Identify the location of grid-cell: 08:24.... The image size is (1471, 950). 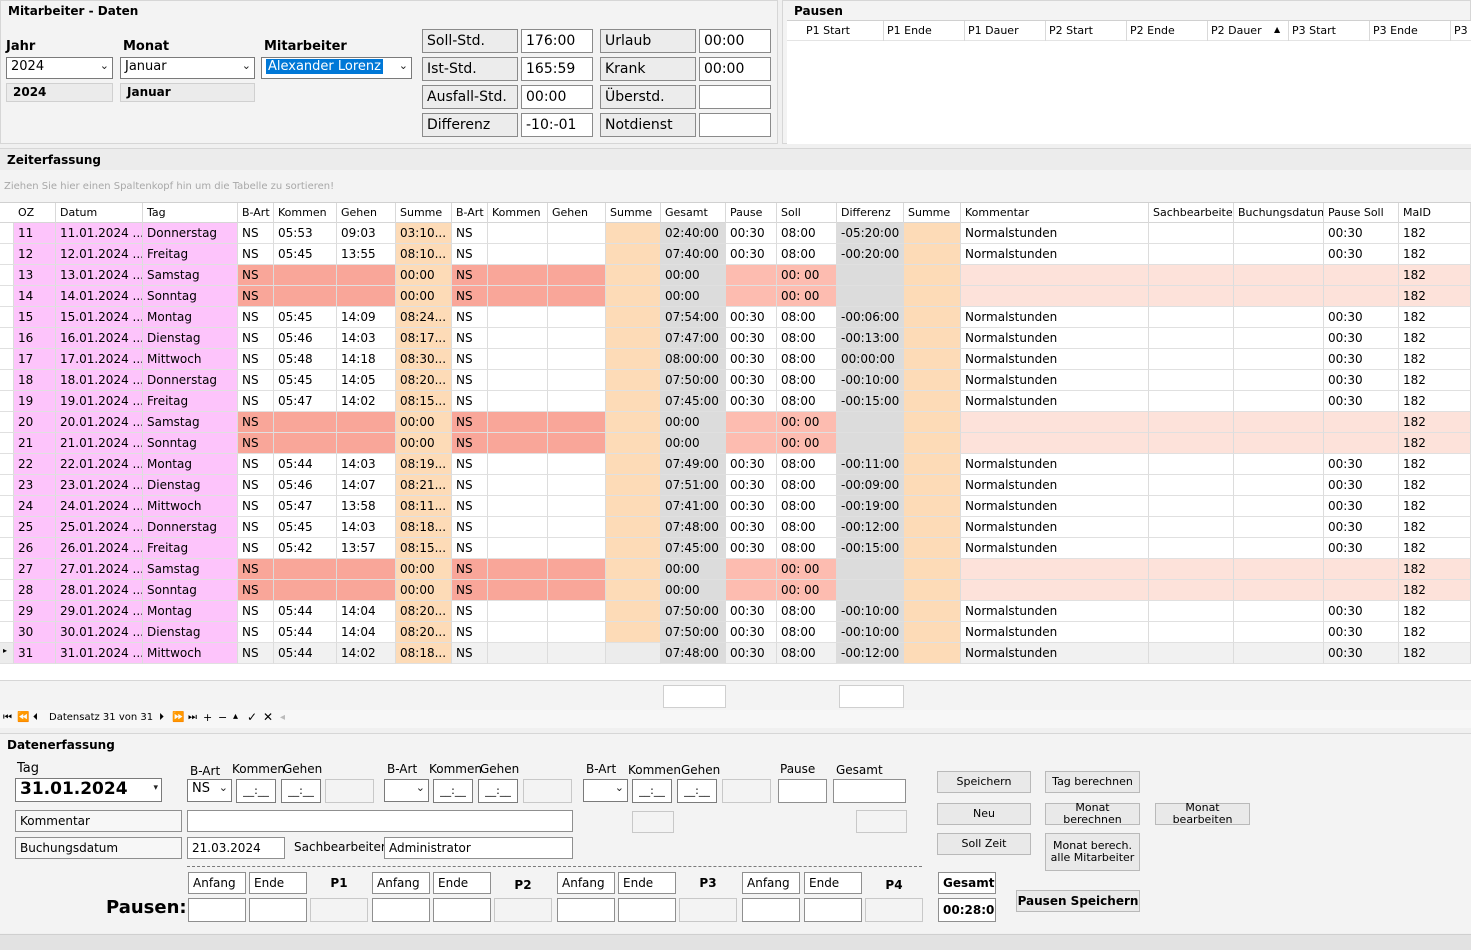
(424, 317).